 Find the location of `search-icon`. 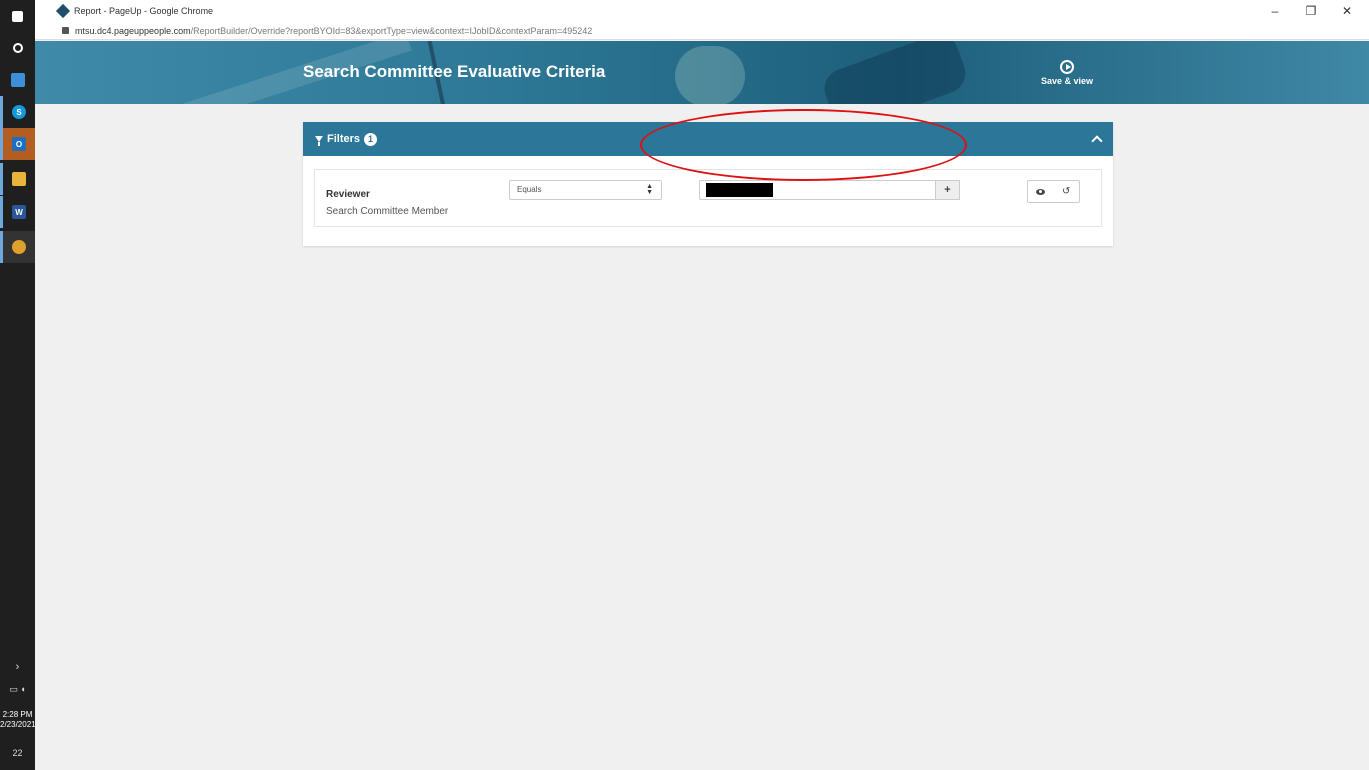

search-icon is located at coordinates (17, 48).